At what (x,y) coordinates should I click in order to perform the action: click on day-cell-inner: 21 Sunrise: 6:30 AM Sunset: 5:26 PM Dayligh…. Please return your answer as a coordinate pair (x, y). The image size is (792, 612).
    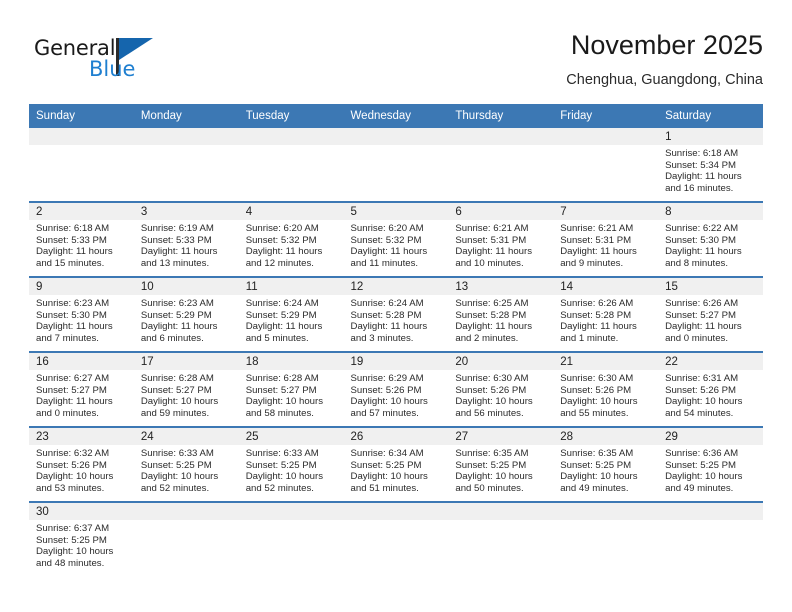
    Looking at the image, I should click on (606, 389).